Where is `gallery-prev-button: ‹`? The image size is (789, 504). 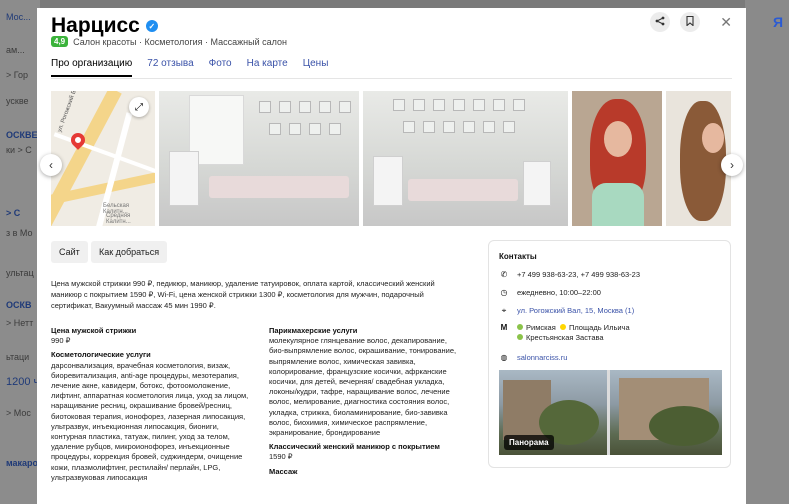
gallery-prev-button: ‹ is located at coordinates (51, 165).